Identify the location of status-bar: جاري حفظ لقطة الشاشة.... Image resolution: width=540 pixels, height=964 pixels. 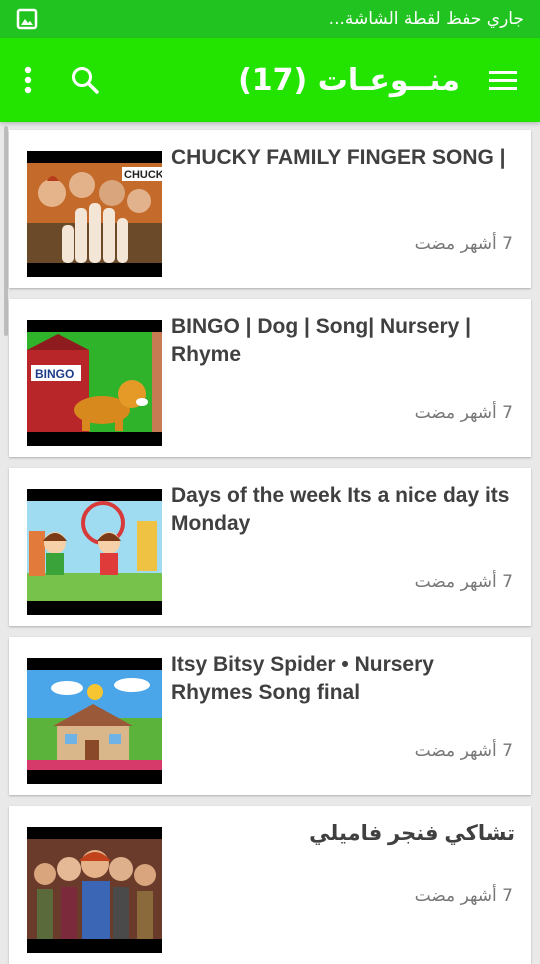
(270, 19).